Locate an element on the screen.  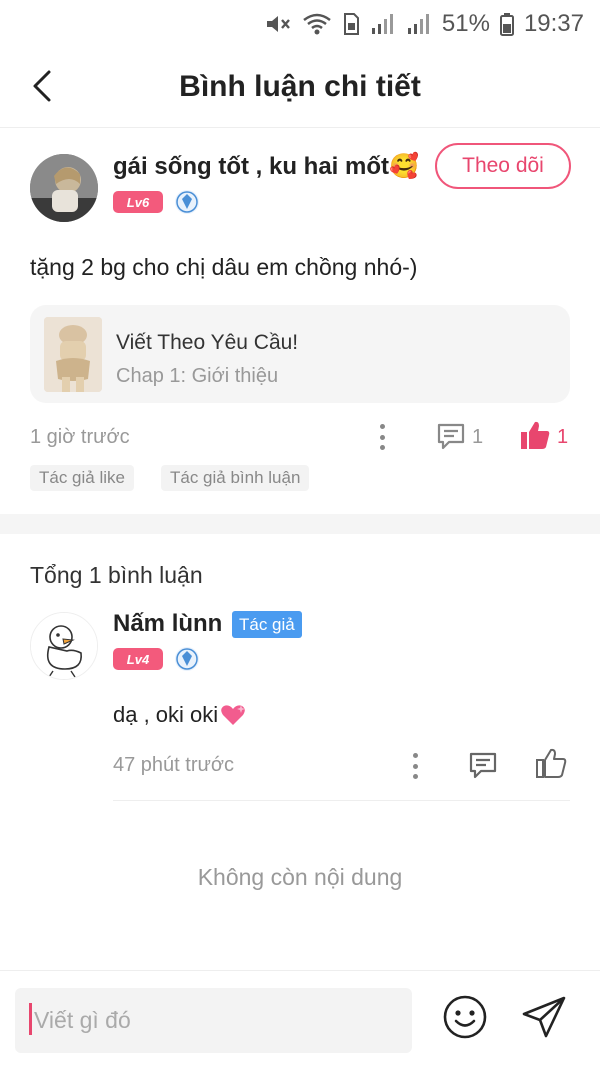
author-tag: Tác giả is located at coordinates (267, 624).